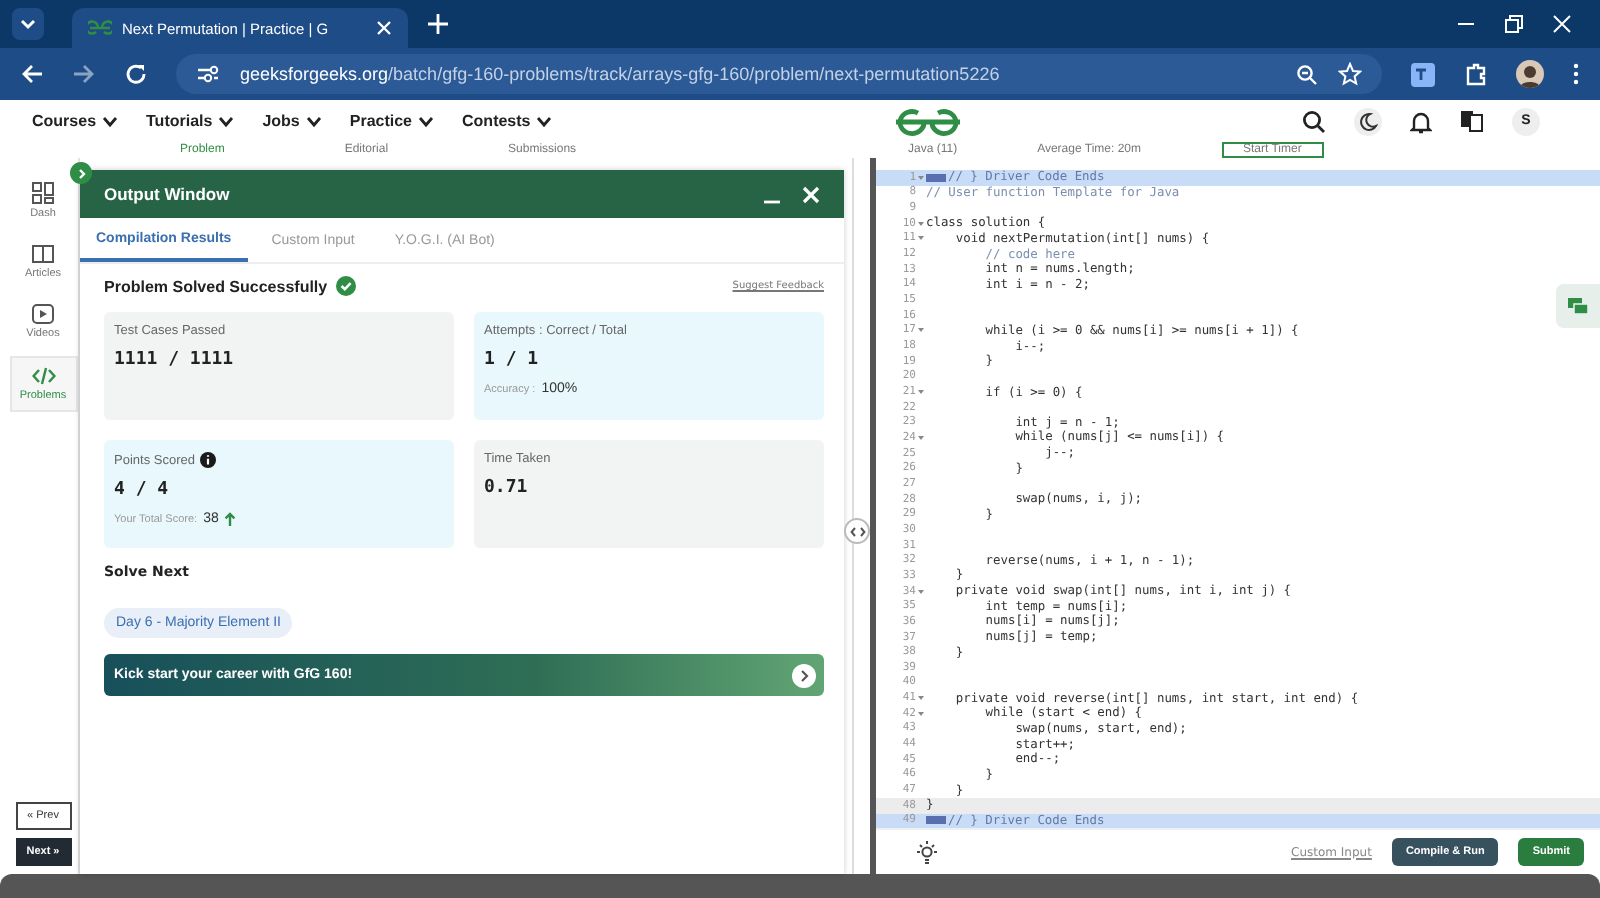 Image resolution: width=1600 pixels, height=898 pixels. What do you see at coordinates (75, 121) in the screenshot?
I see `nav-menu-item: Courses` at bounding box center [75, 121].